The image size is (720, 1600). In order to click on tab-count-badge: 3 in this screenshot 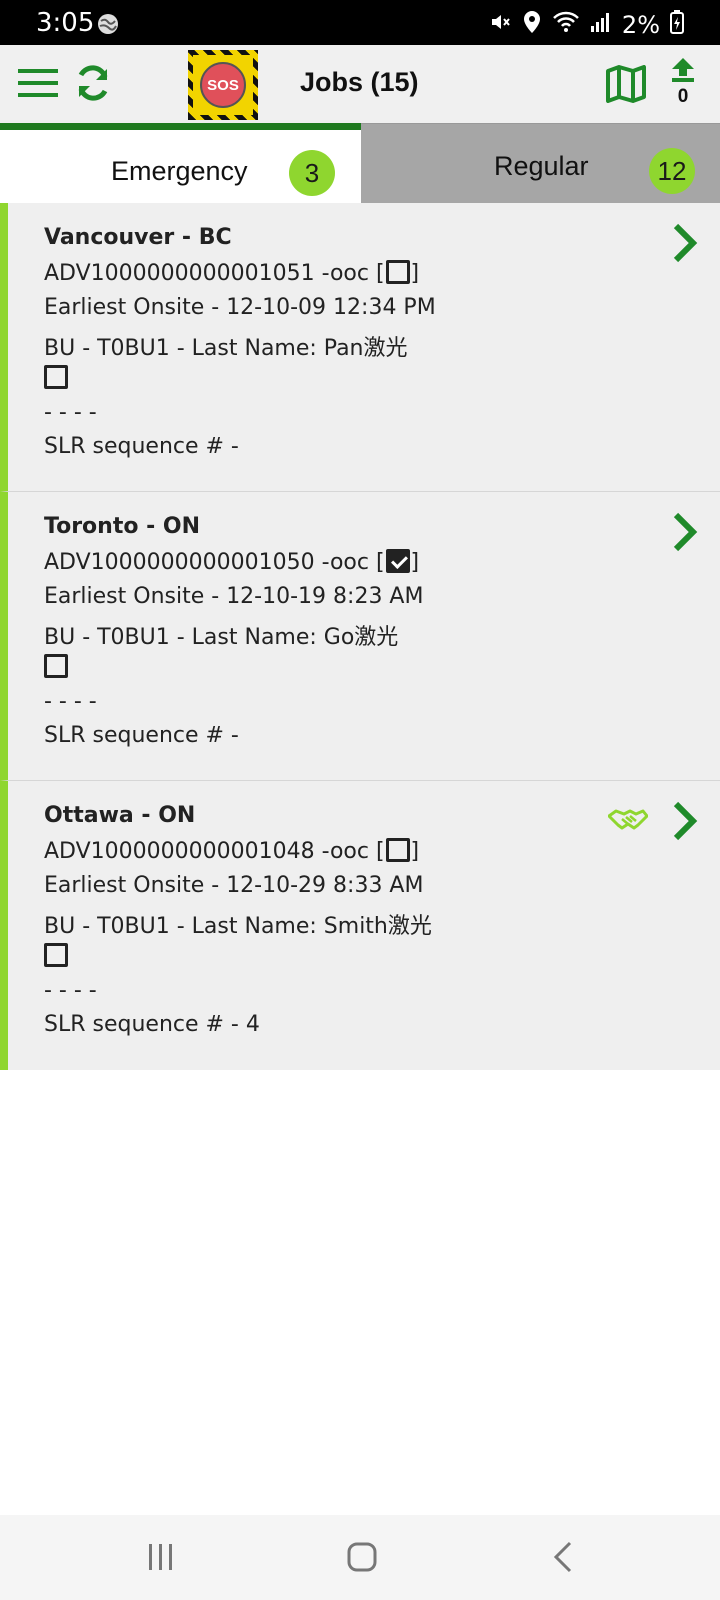, I will do `click(312, 173)`.